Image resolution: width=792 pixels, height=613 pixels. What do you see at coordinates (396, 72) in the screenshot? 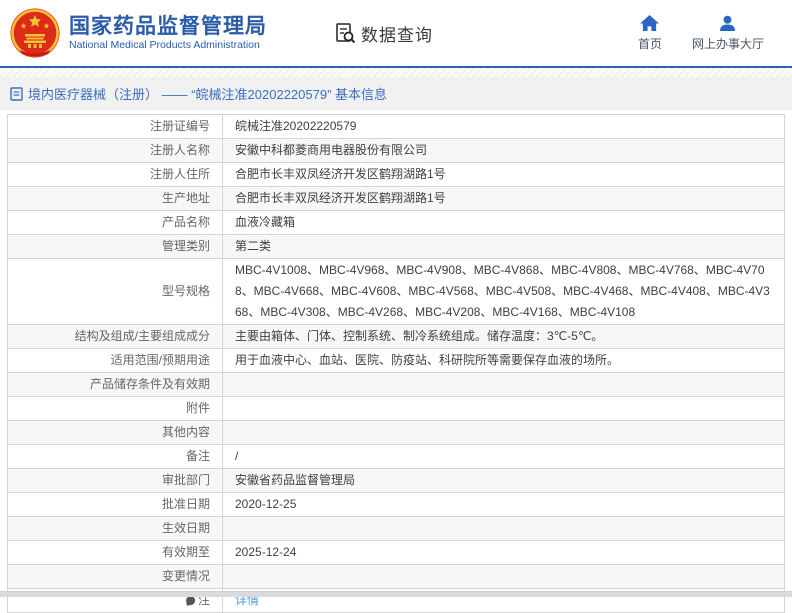
I see `decor-stripe` at bounding box center [396, 72].